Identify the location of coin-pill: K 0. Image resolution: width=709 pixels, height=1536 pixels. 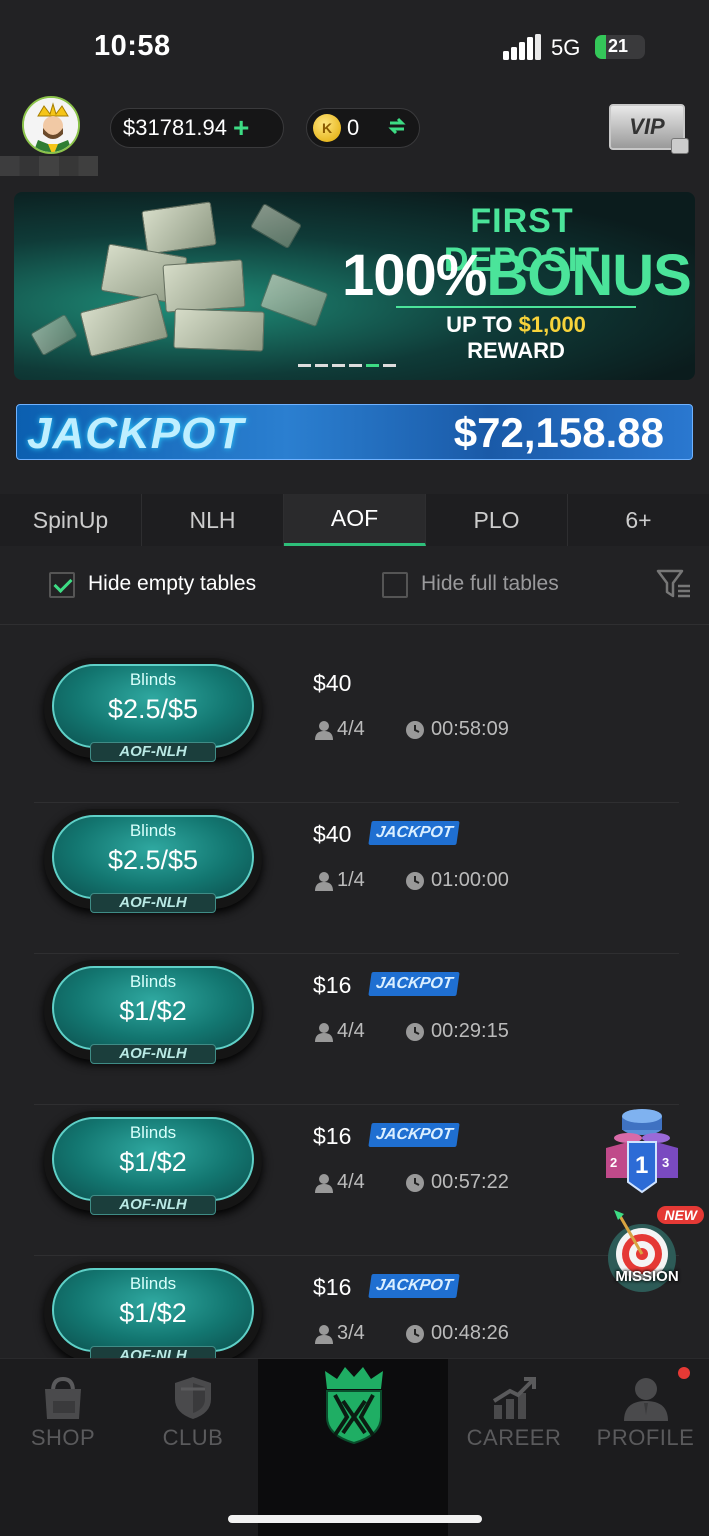
(363, 128).